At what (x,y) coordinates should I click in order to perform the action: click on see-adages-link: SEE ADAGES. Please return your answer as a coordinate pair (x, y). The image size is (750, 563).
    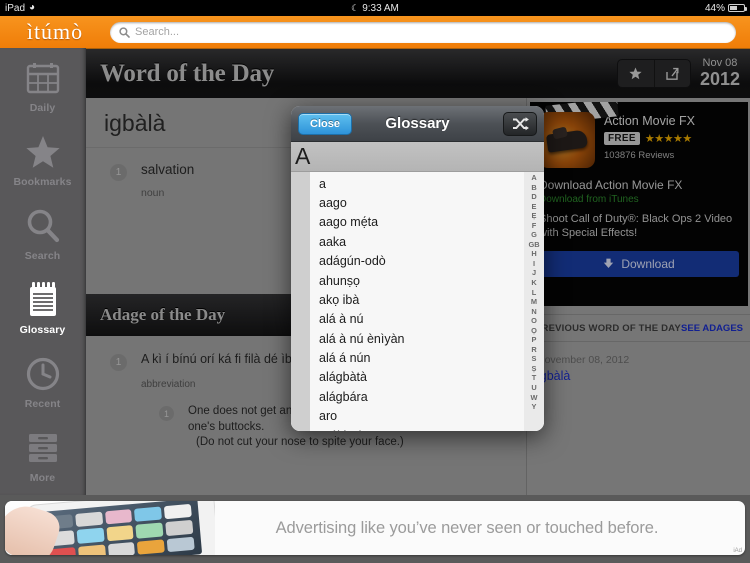
    Looking at the image, I should click on (712, 328).